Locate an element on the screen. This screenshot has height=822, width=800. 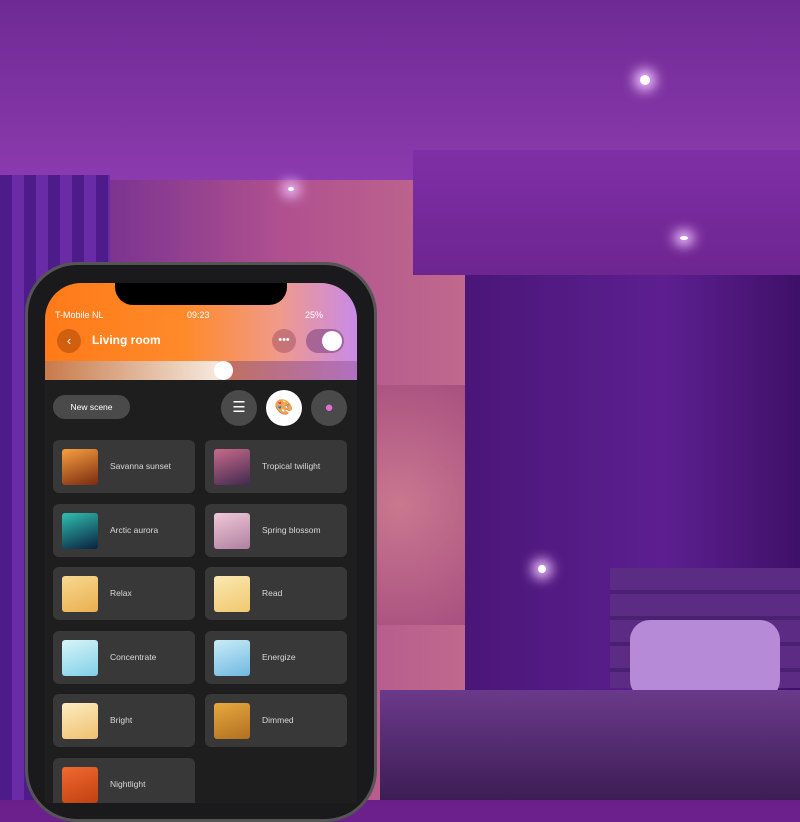
scene-tile: Energize is located at coordinates (276, 657).